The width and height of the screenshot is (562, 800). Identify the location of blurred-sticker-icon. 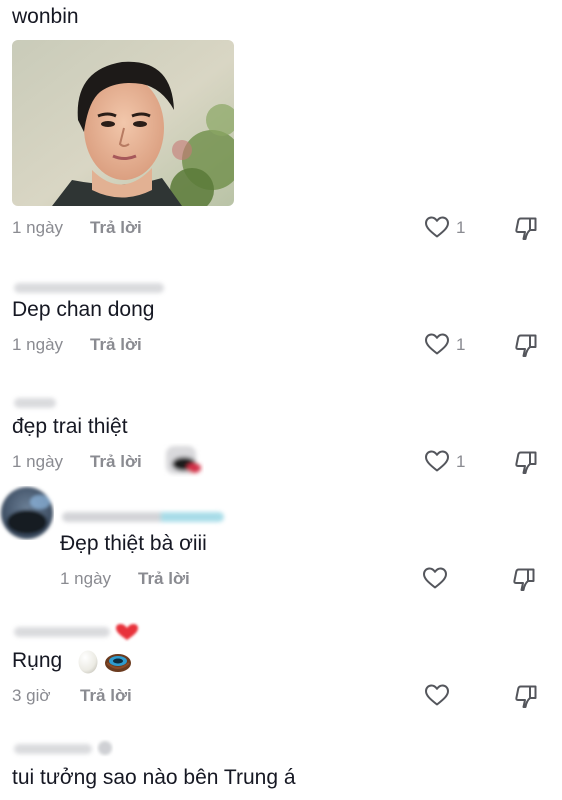
(183, 460).